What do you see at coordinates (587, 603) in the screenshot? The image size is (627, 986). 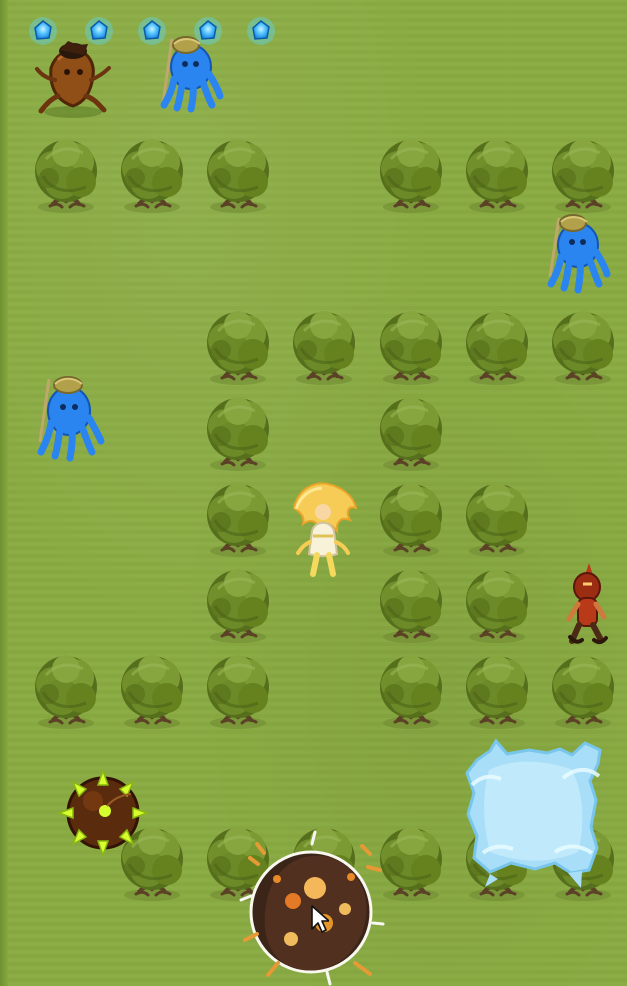 I see `red-warrior-enemy` at bounding box center [587, 603].